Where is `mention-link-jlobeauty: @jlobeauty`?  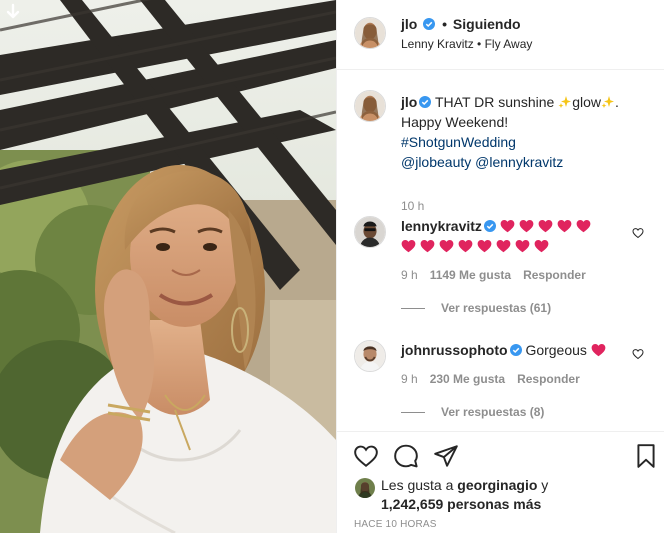 mention-link-jlobeauty: @jlobeauty is located at coordinates (436, 162).